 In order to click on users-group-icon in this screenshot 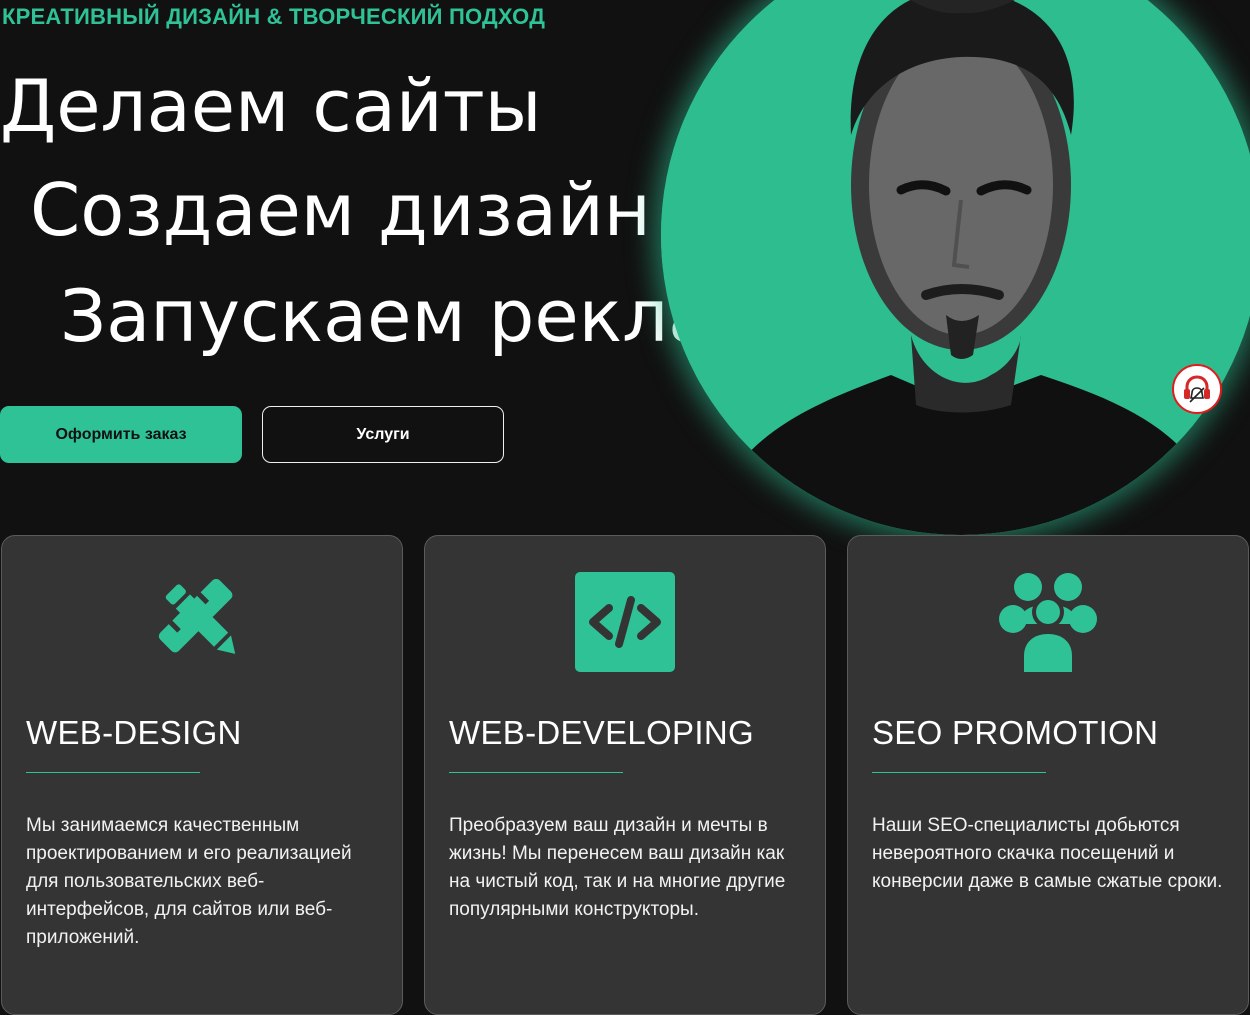, I will do `click(1048, 622)`.